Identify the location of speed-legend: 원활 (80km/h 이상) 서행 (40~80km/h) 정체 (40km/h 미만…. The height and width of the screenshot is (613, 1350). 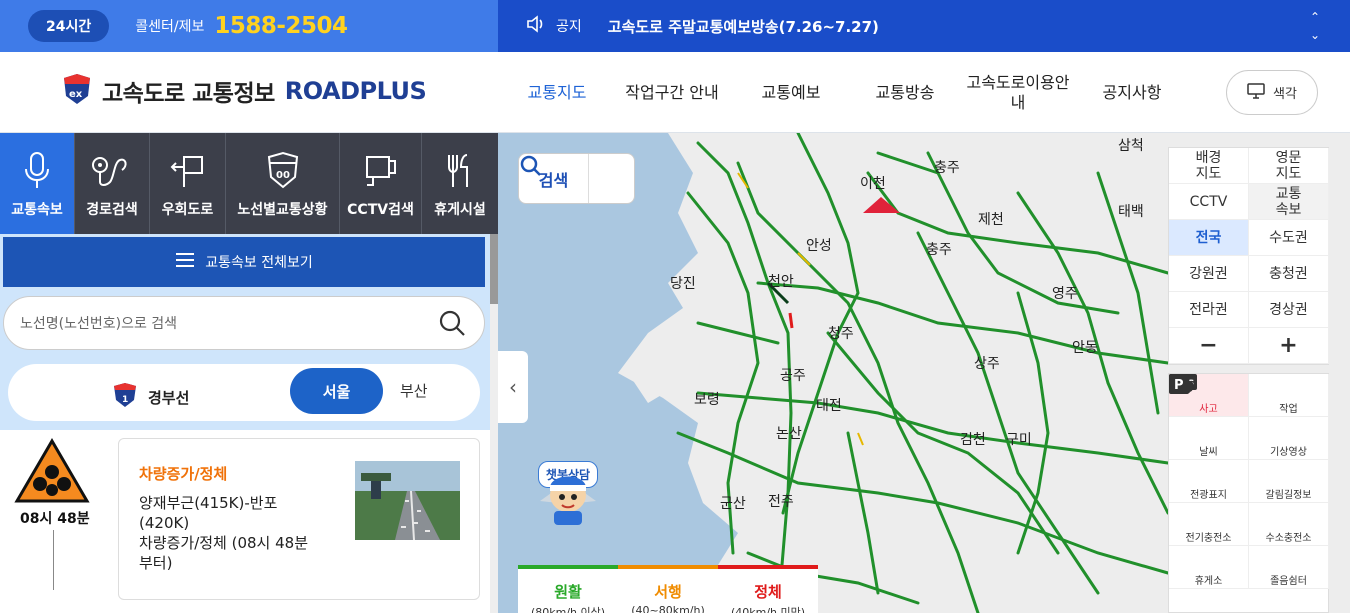
(668, 589).